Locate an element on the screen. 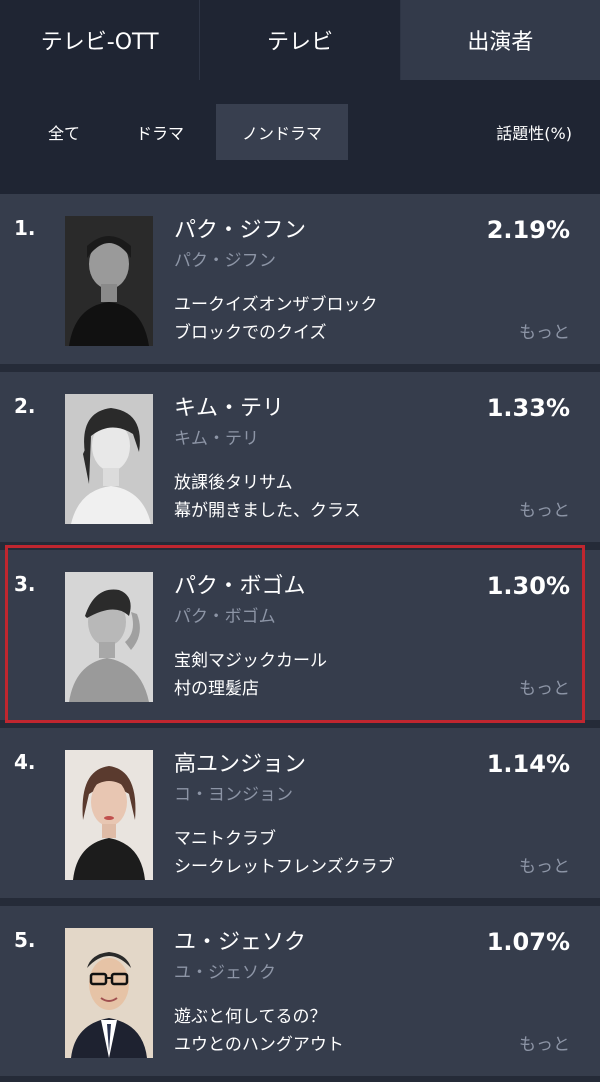  show-title: 宝剣マジックカール is located at coordinates (250, 661).